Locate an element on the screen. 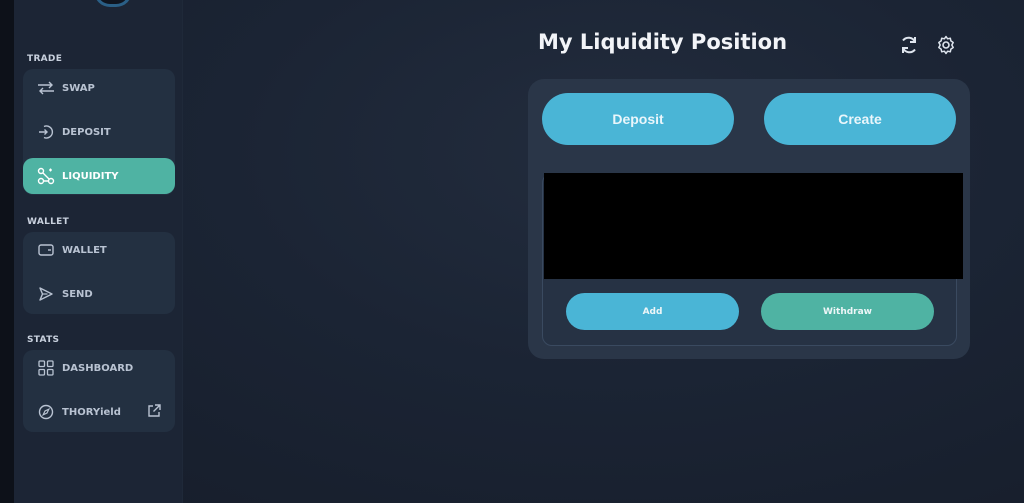  stats-group: DASHBOARD THORYield is located at coordinates (99, 391).